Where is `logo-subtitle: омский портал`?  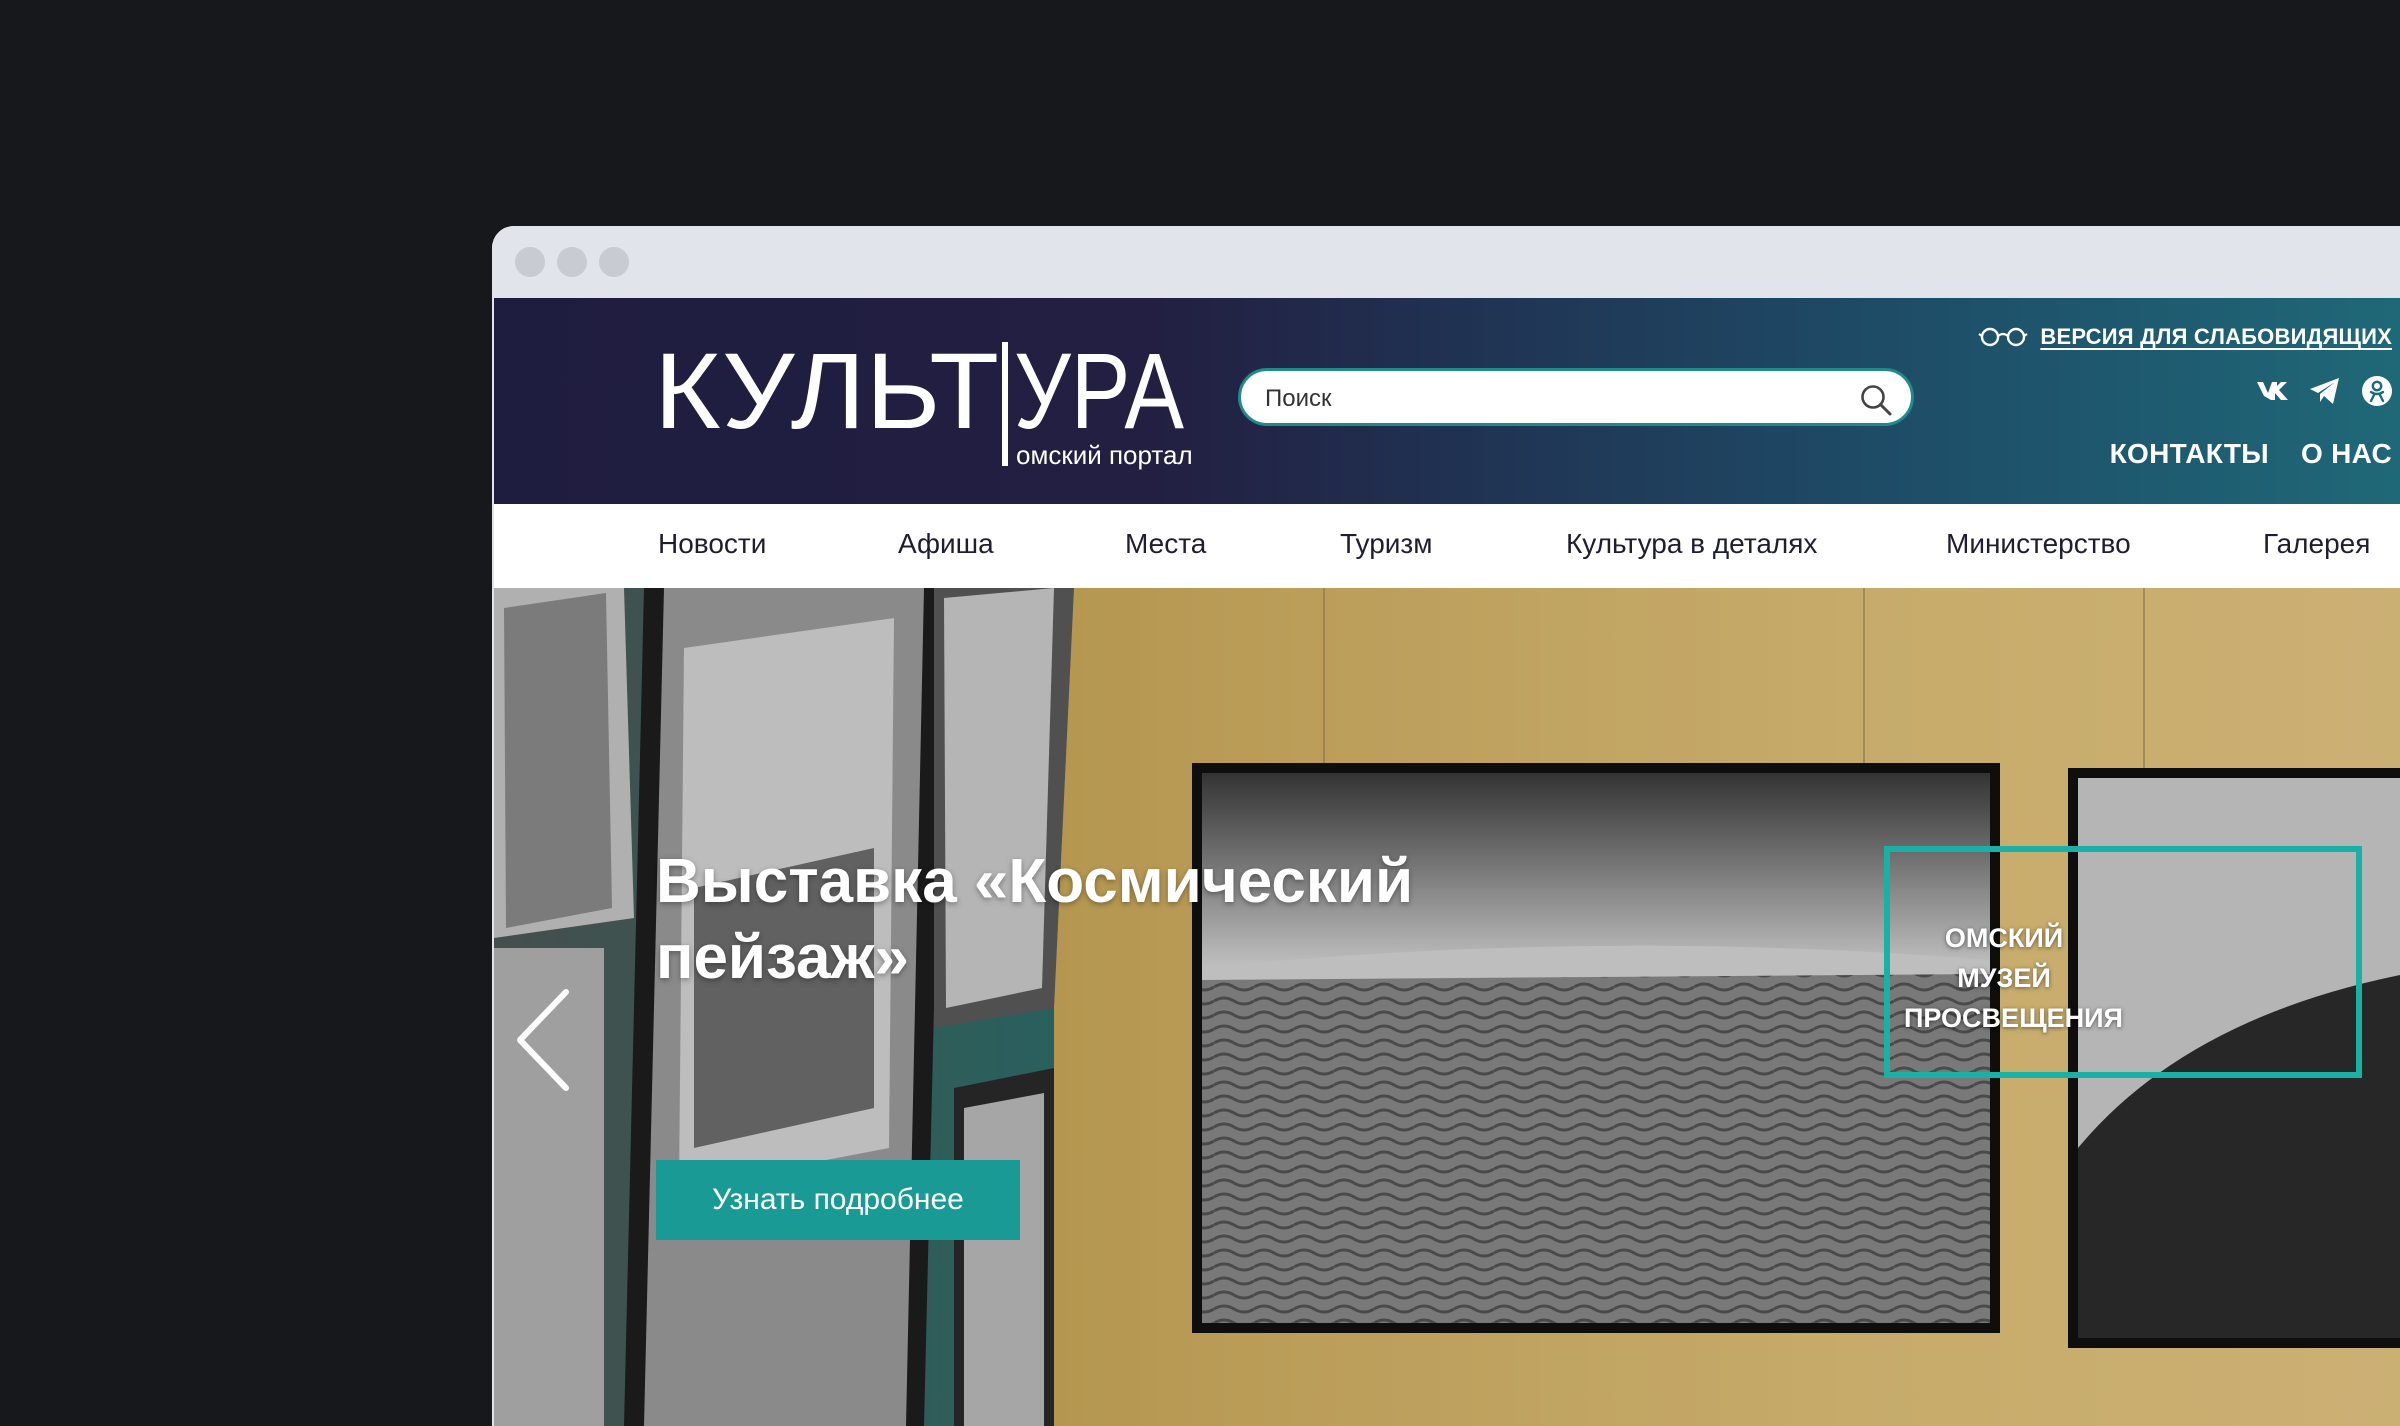 logo-subtitle: омский портал is located at coordinates (1104, 455).